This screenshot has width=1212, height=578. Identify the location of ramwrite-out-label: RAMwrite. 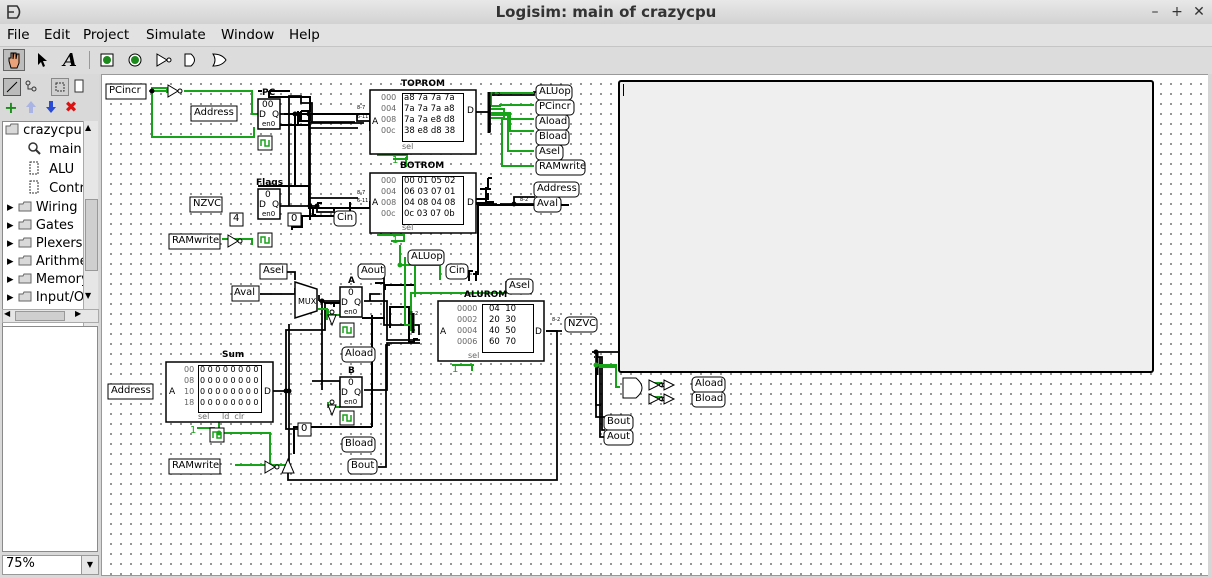
(563, 166).